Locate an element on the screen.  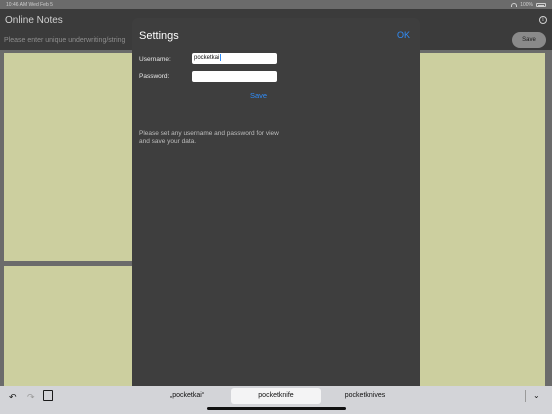
wifi-icon is located at coordinates (514, 5).